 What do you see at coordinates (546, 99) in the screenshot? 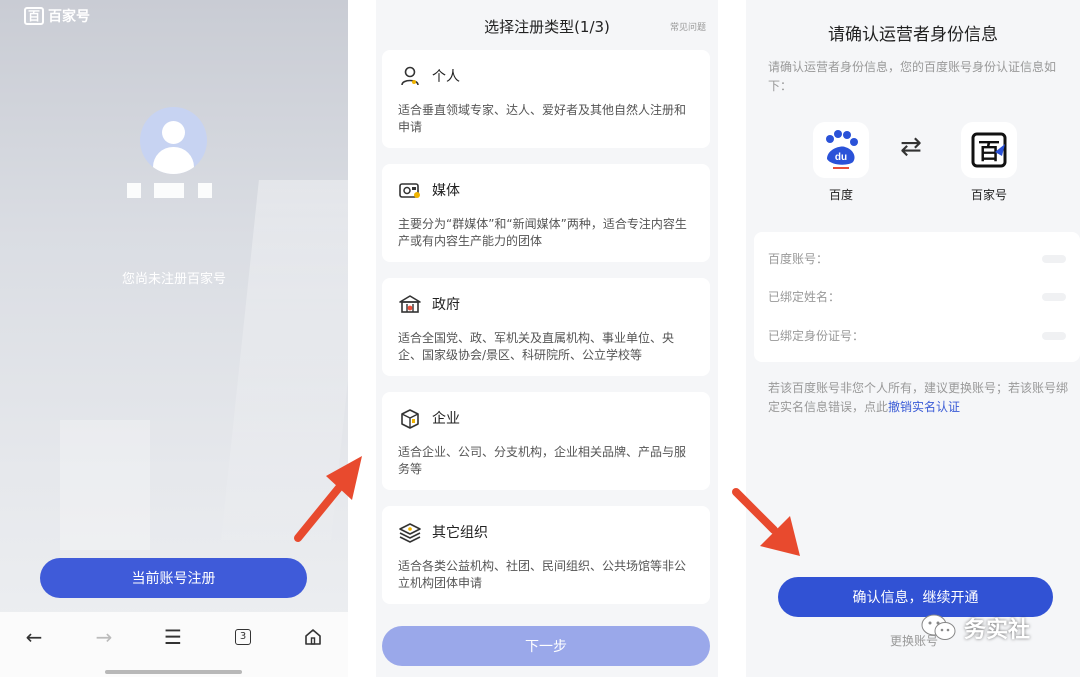
I see `type-card-personal: 个人 适合垂直领域专家、达人、爱好者及其他自然人注册和申请` at bounding box center [546, 99].